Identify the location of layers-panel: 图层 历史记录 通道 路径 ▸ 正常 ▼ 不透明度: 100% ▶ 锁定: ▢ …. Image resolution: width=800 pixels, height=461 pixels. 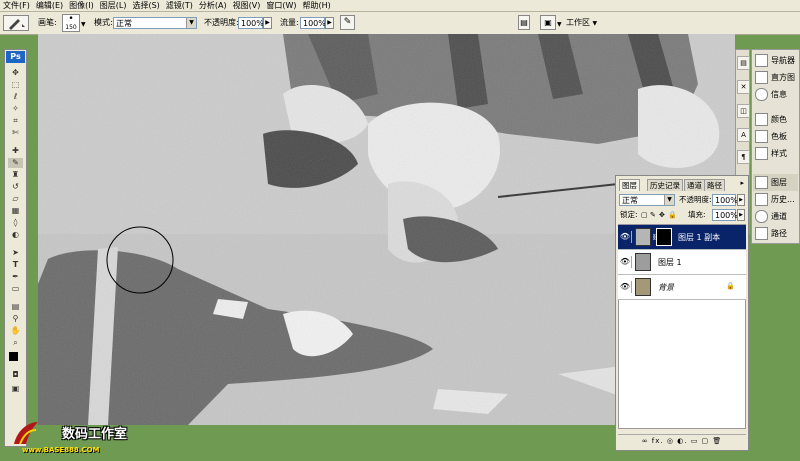
(682, 313).